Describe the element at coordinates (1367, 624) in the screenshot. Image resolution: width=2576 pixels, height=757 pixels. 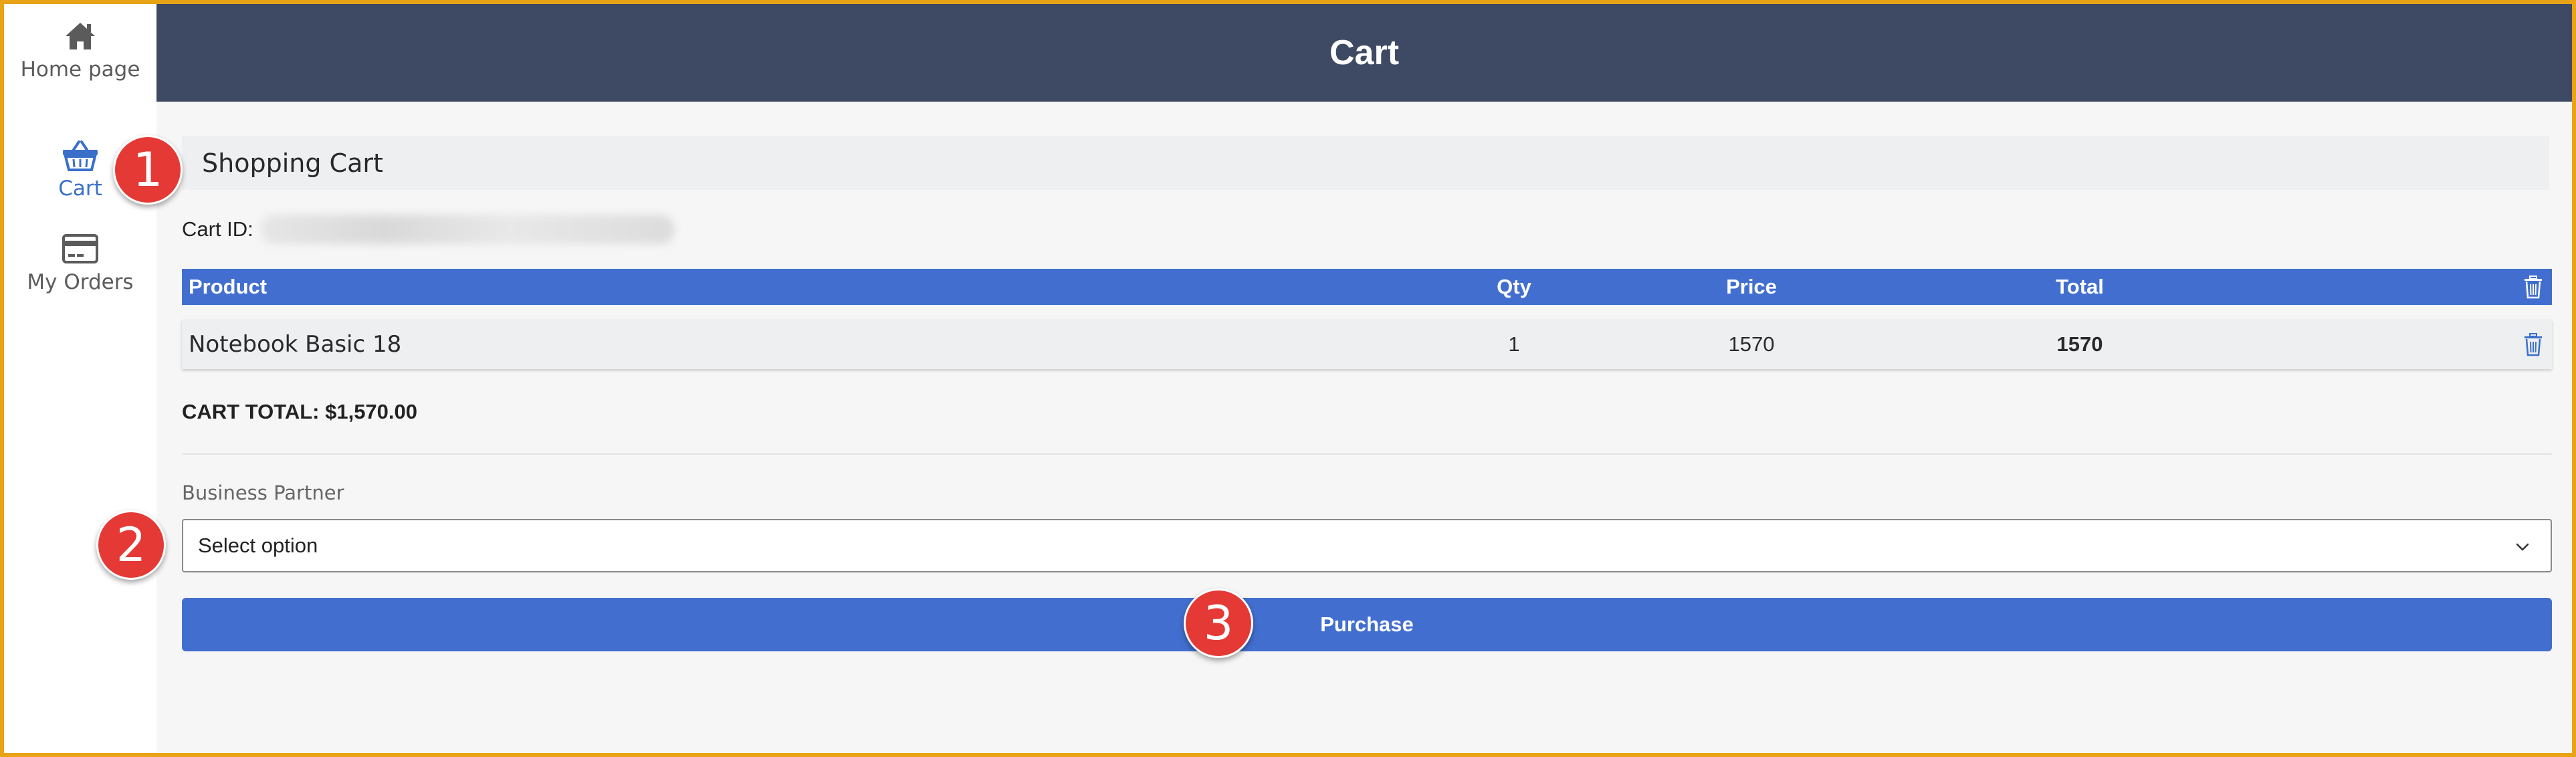
I see `purchase-button: Purchase` at that location.